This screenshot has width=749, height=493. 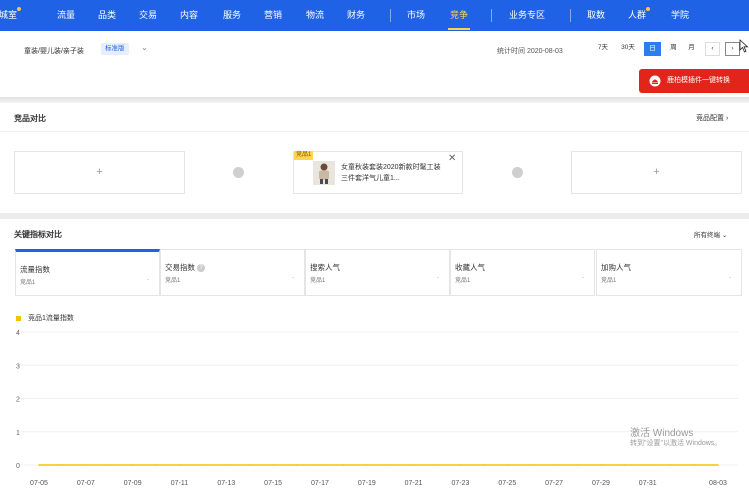 I want to click on metric-tab-label: 流量指数, so click(x=35, y=269).